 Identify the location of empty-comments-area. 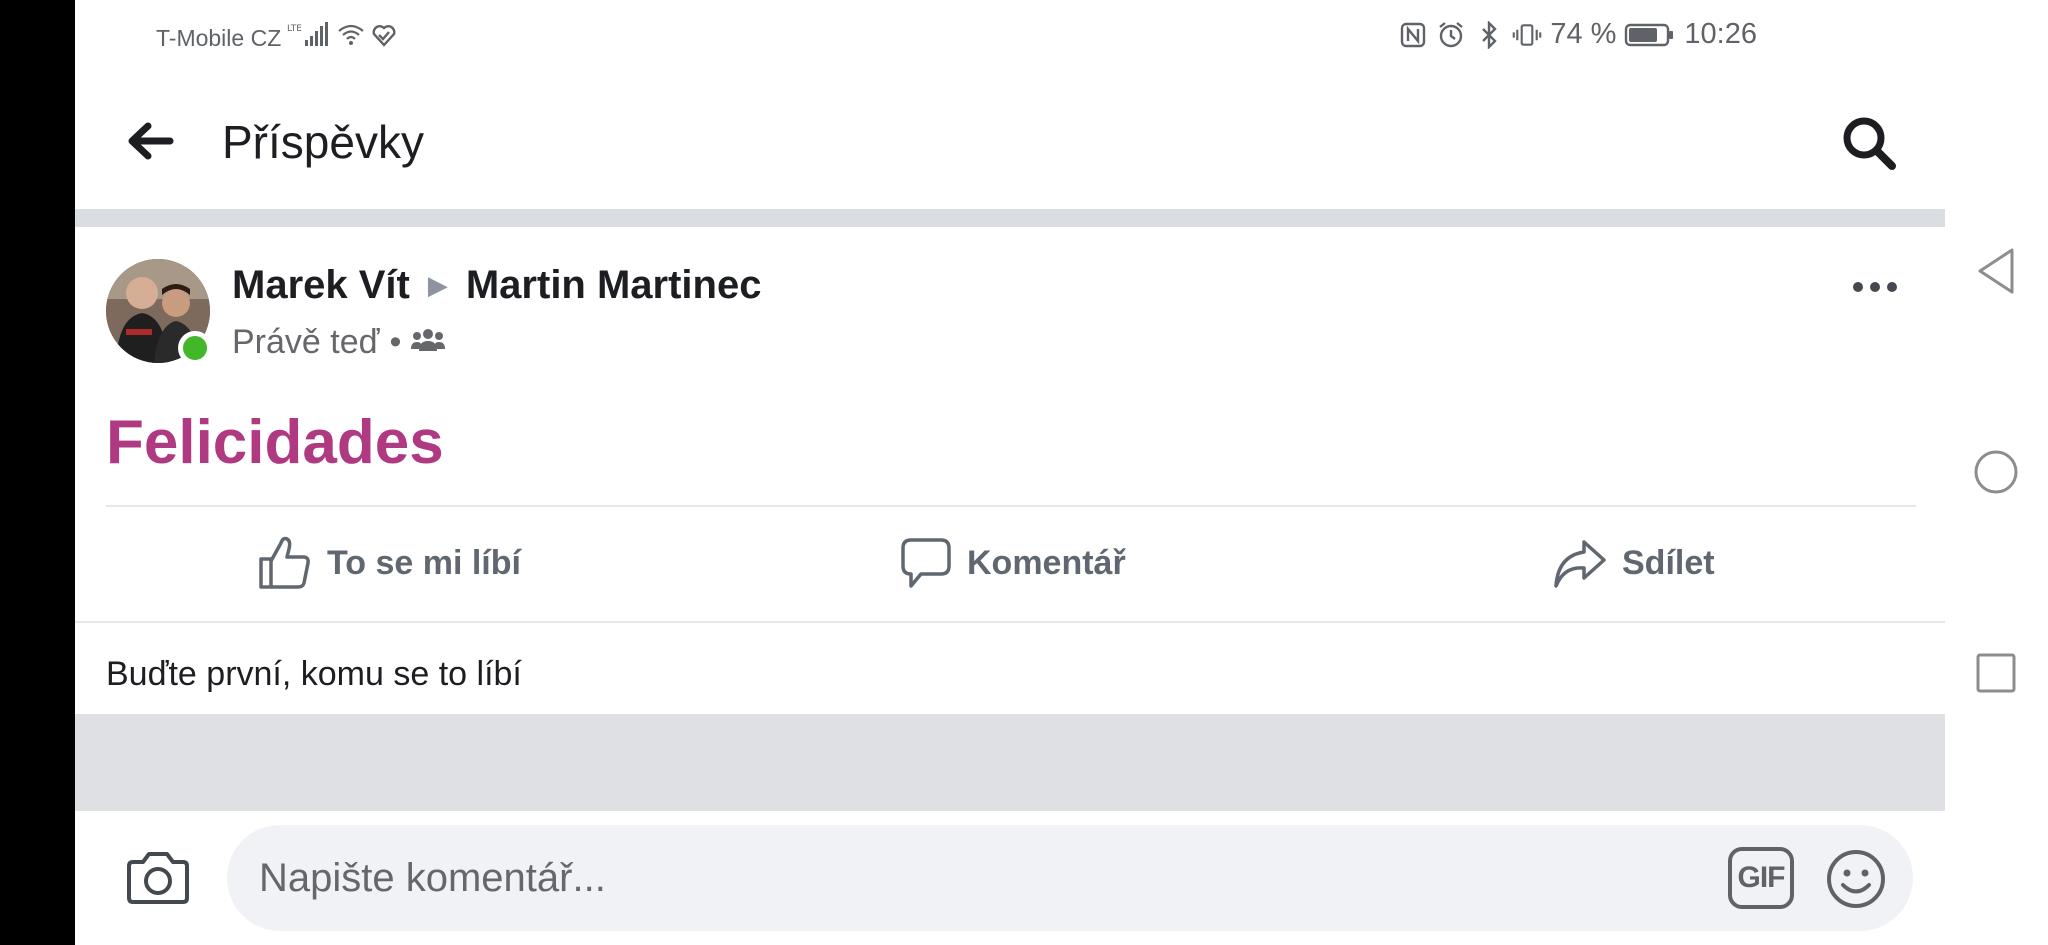
(1010, 762).